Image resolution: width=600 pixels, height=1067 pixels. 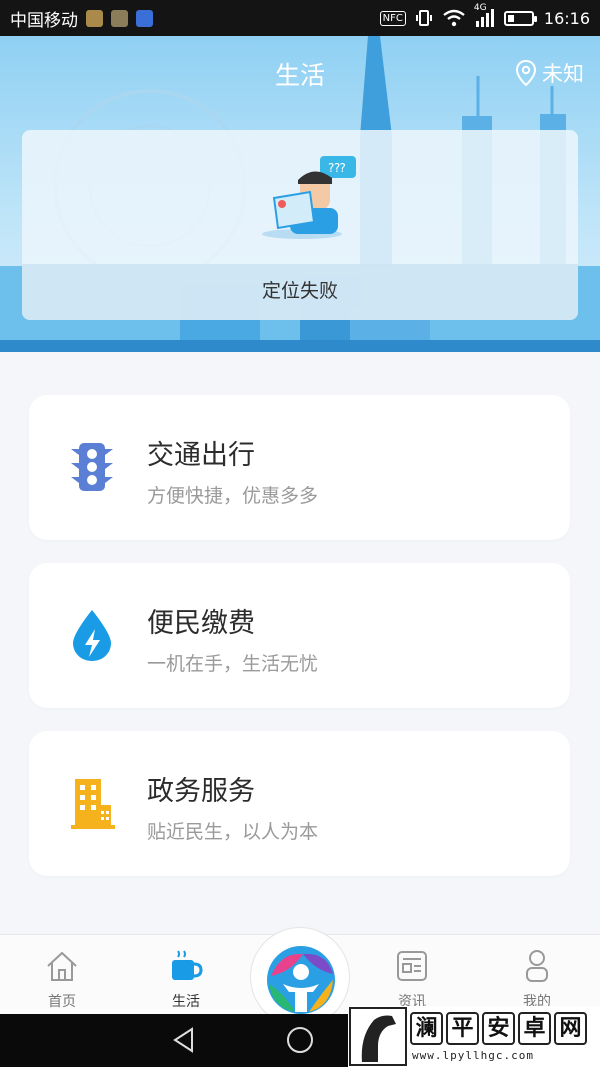 I want to click on coffee-cup-icon, so click(x=187, y=965).